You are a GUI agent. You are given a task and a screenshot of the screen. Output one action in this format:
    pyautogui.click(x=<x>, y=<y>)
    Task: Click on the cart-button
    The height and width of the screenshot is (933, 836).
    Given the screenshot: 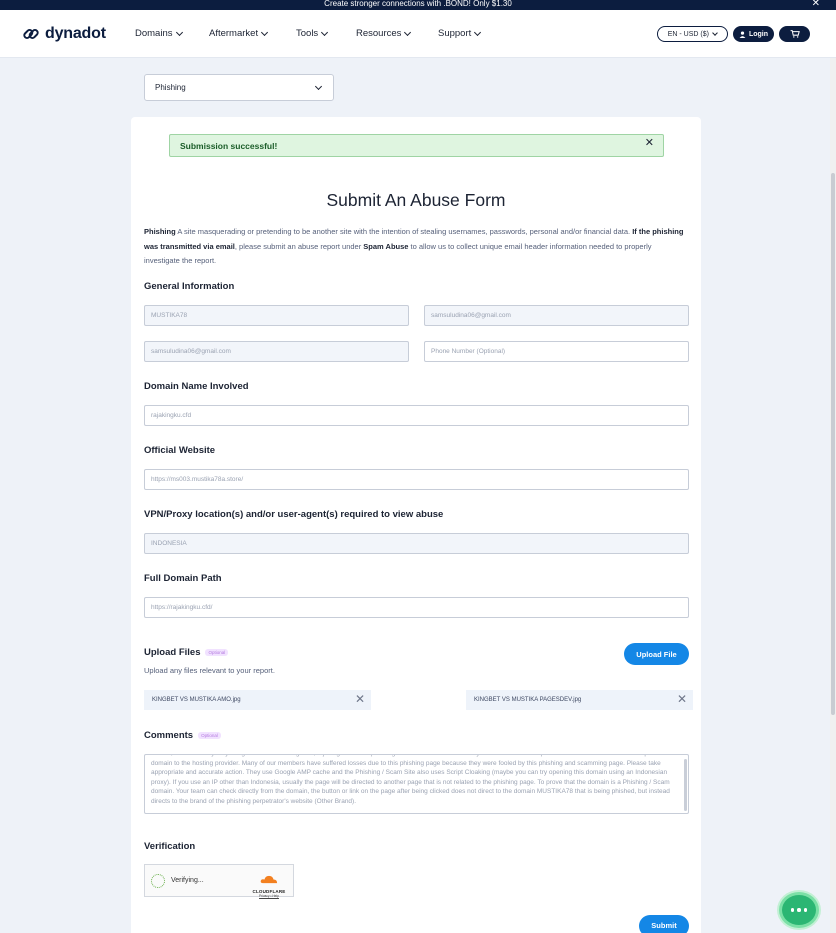 What is the action you would take?
    pyautogui.click(x=794, y=34)
    